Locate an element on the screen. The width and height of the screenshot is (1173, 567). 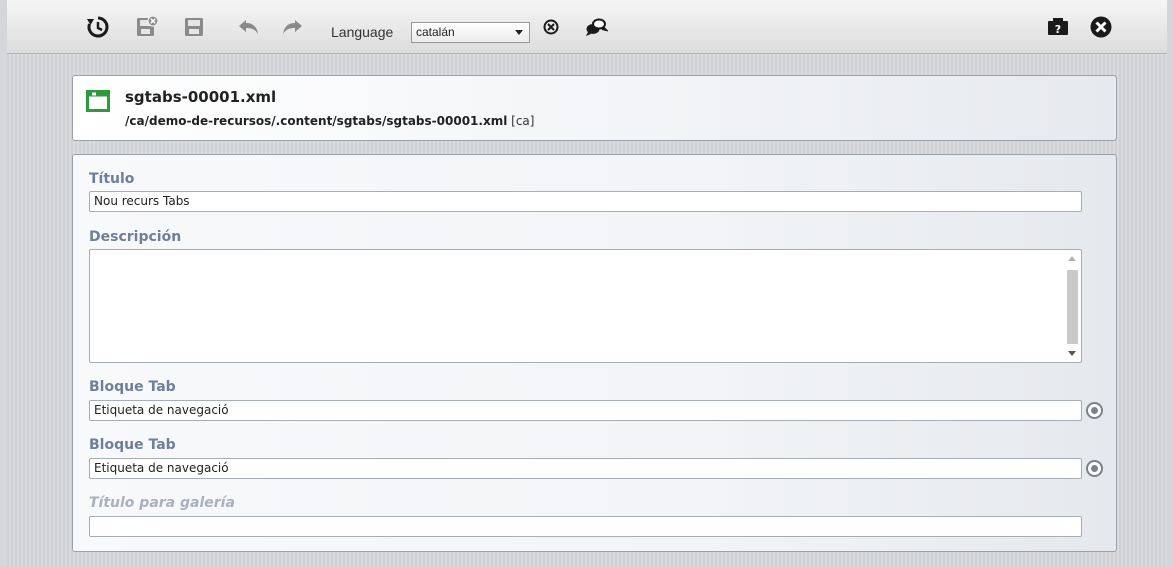
scroll-thumb is located at coordinates (1072, 307).